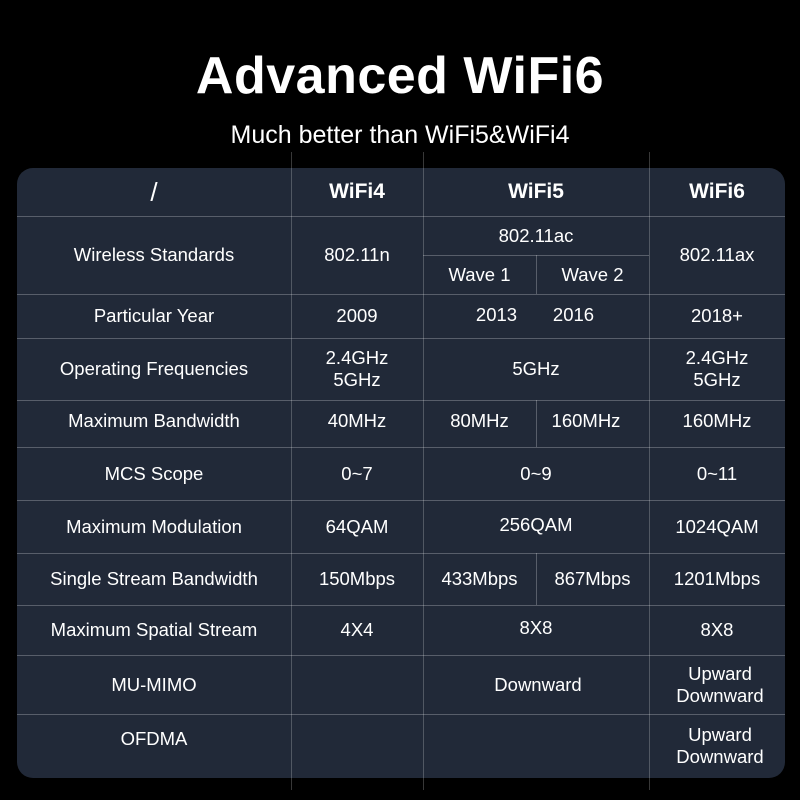 This screenshot has height=800, width=800. What do you see at coordinates (154, 738) in the screenshot?
I see `row-label: OFDMA` at bounding box center [154, 738].